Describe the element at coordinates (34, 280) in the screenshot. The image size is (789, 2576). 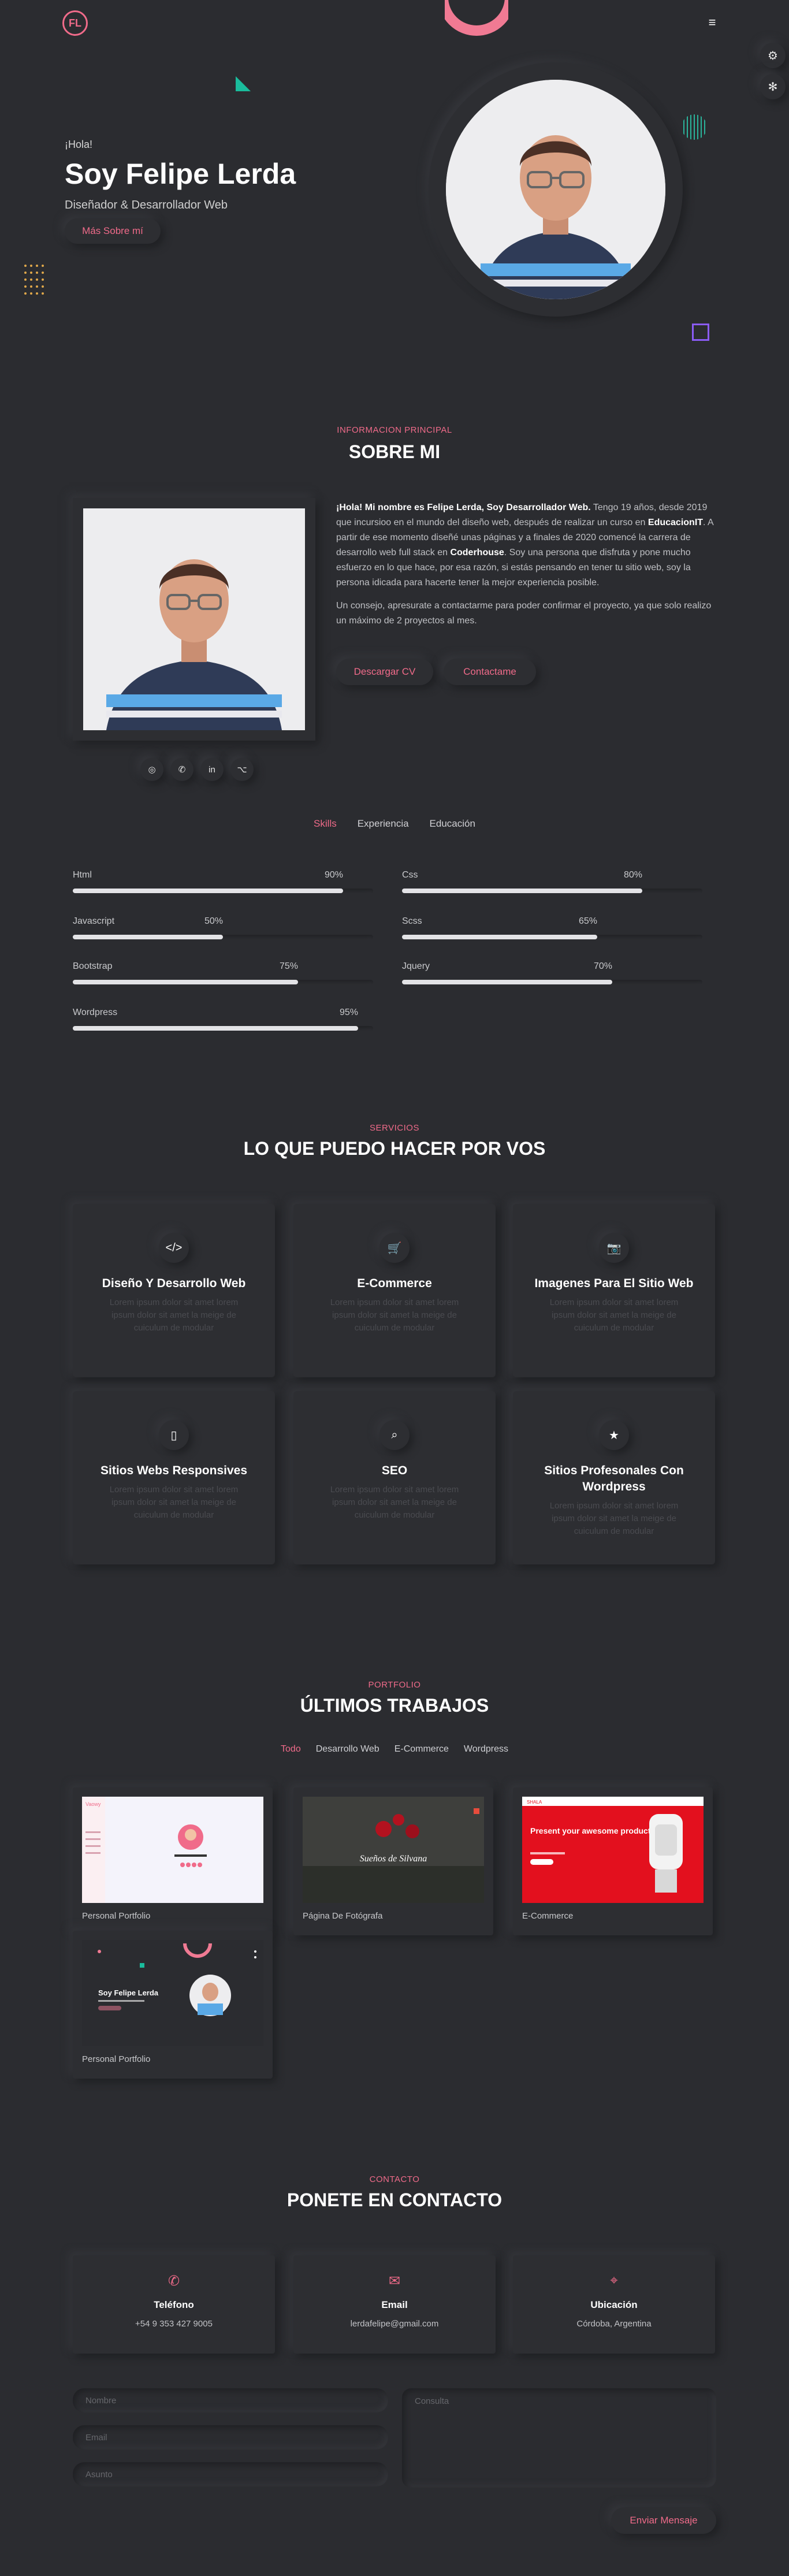
I see `dots-decoration` at that location.